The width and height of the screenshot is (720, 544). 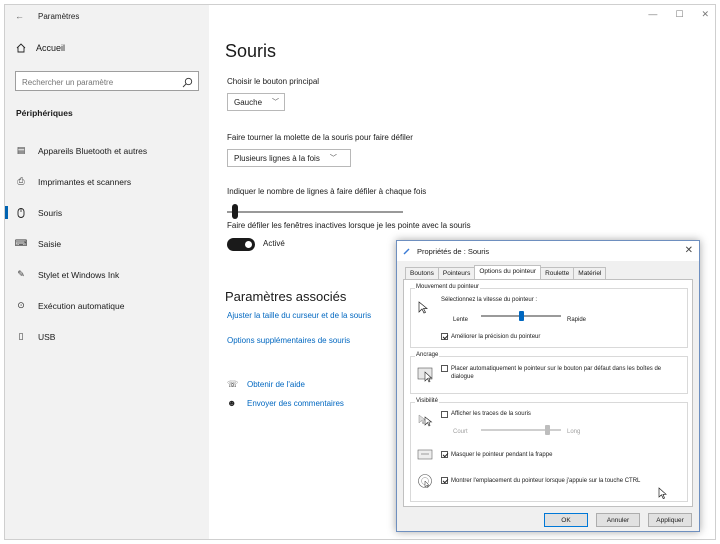 What do you see at coordinates (577, 320) in the screenshot?
I see `speed-fast-label: Rapide` at bounding box center [577, 320].